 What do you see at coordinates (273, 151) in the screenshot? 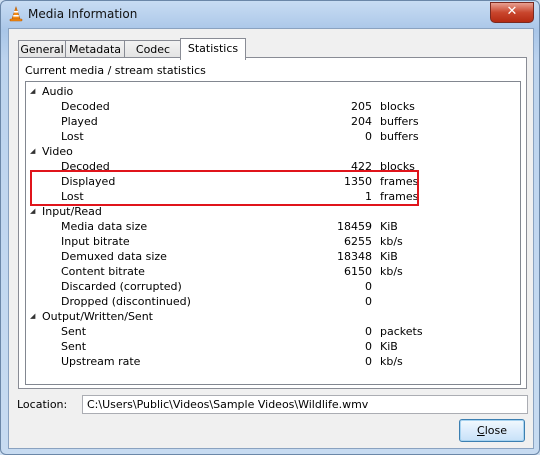
I see `tree-category-video: ◢ Video` at bounding box center [273, 151].